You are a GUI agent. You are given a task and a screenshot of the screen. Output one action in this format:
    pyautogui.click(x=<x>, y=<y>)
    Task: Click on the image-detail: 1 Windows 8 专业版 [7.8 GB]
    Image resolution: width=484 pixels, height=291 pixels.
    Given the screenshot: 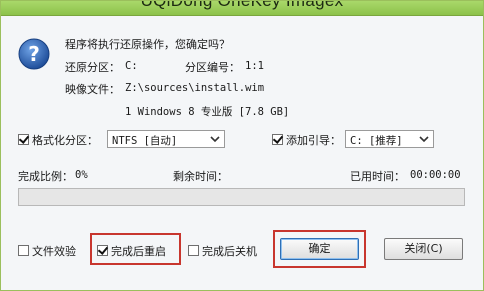 What is the action you would take?
    pyautogui.click(x=207, y=112)
    